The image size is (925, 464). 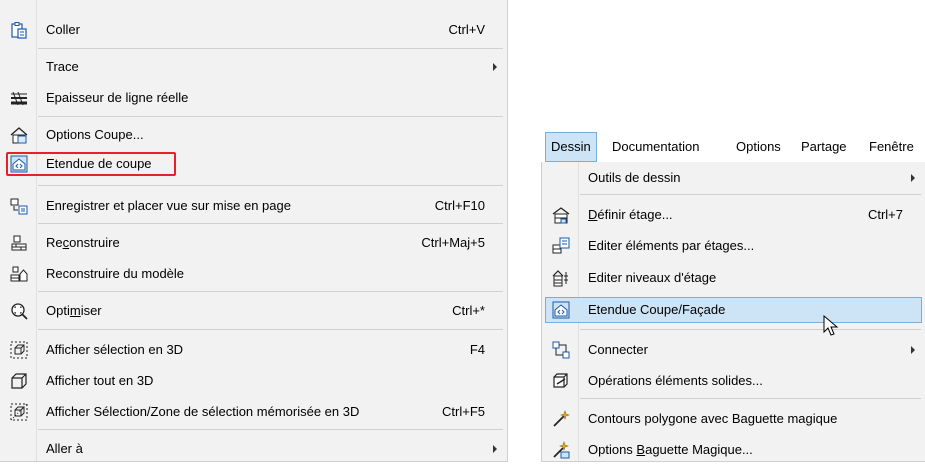 I want to click on show-selection-3d-icon, so click(x=19, y=350).